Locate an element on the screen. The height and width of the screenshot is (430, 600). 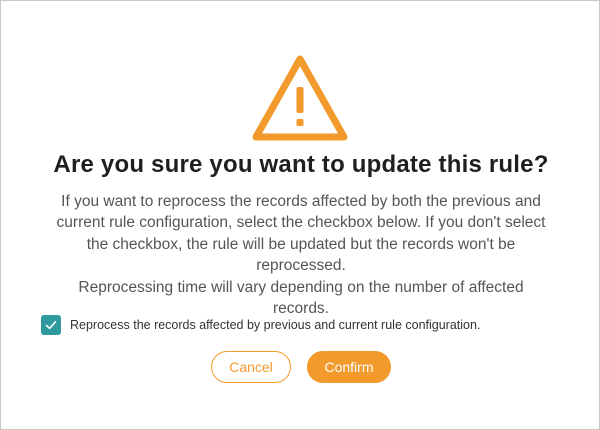
warning-triangle-icon is located at coordinates (300, 98).